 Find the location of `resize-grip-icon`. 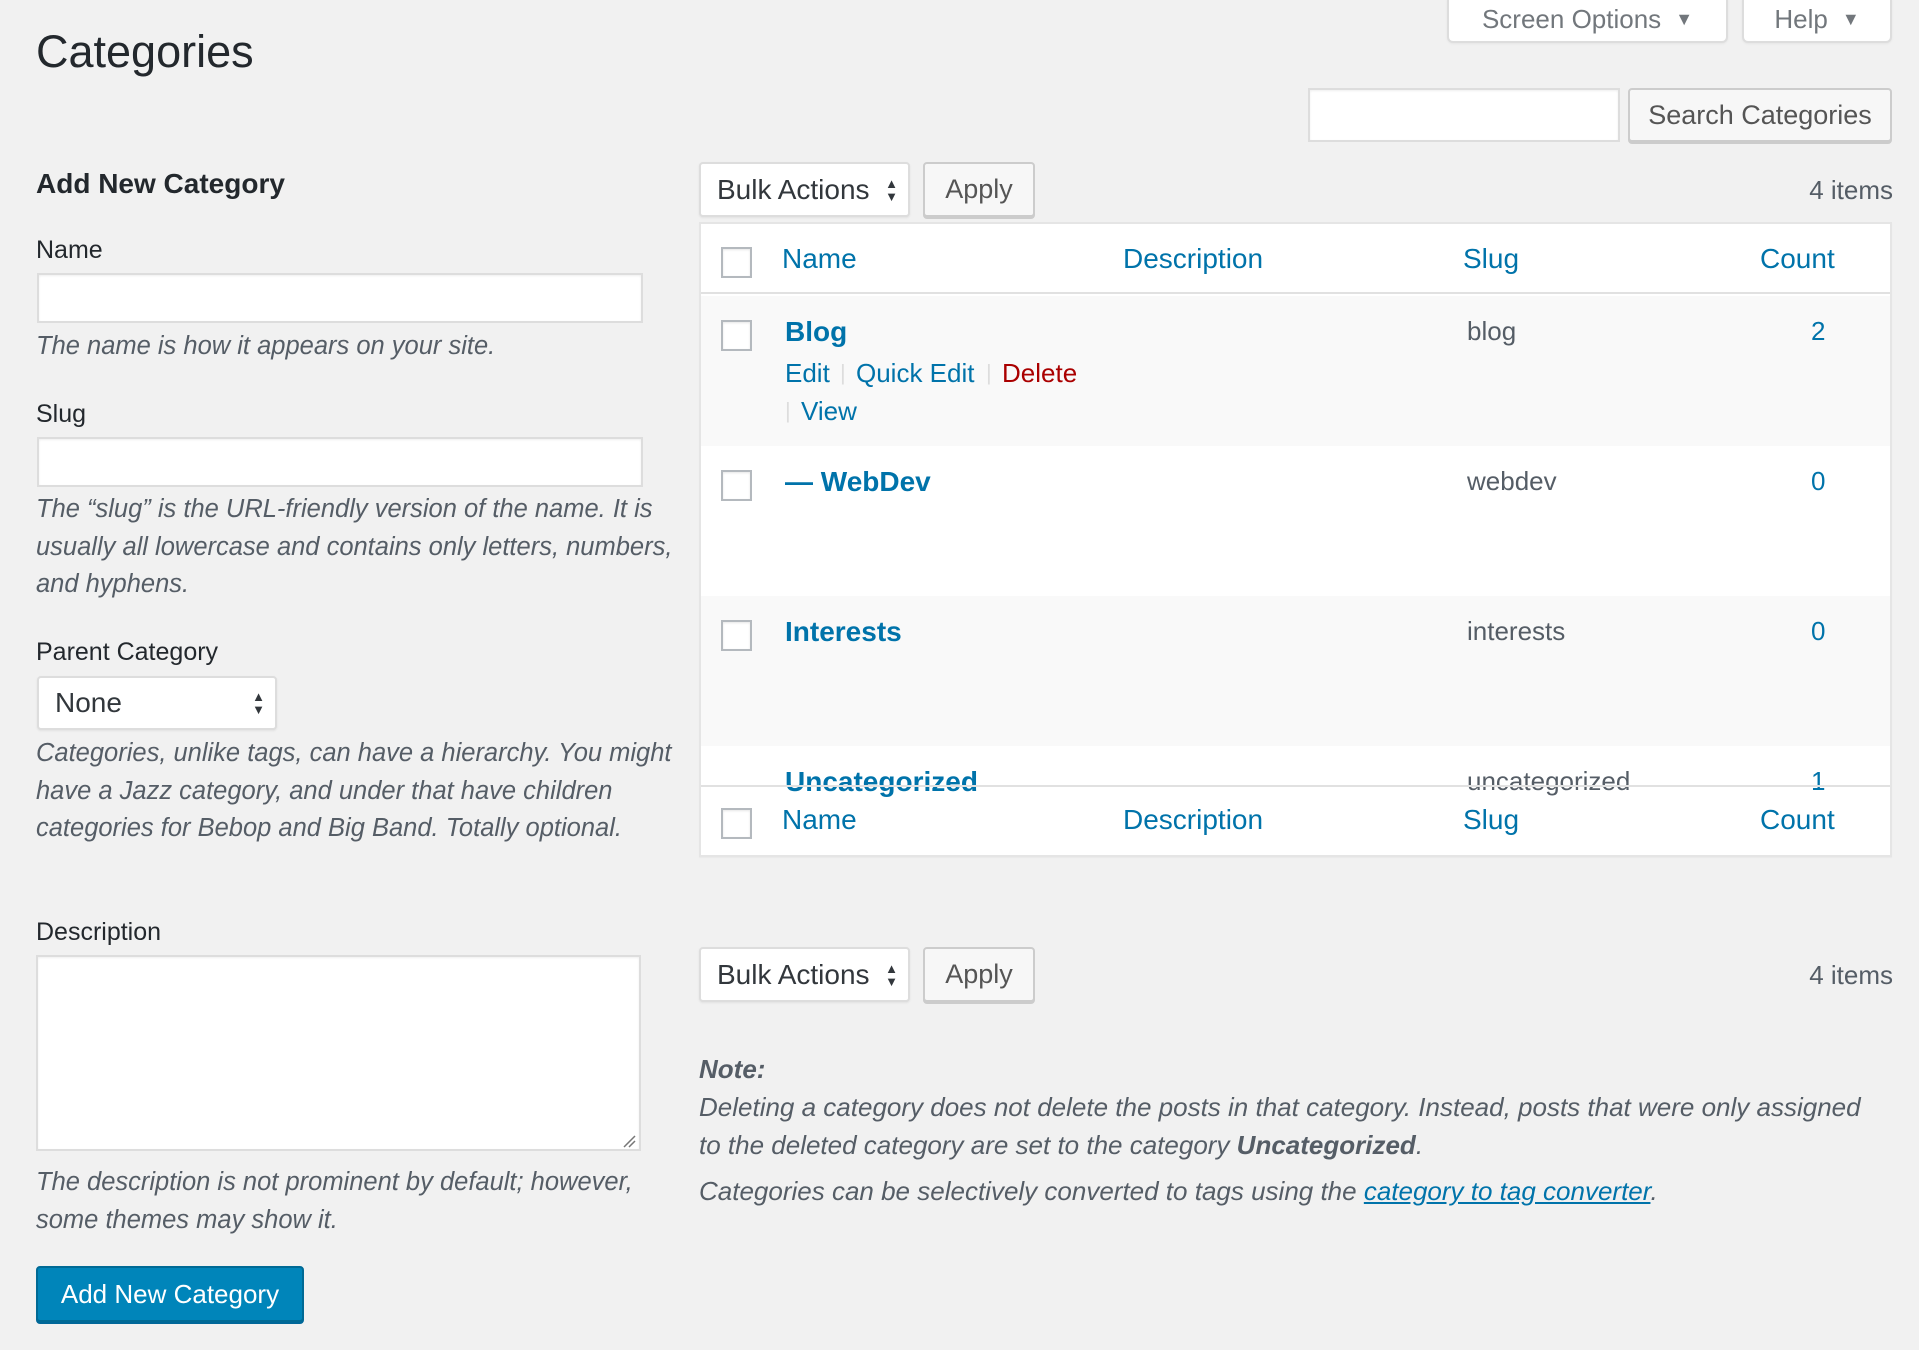

resize-grip-icon is located at coordinates (629, 1141).